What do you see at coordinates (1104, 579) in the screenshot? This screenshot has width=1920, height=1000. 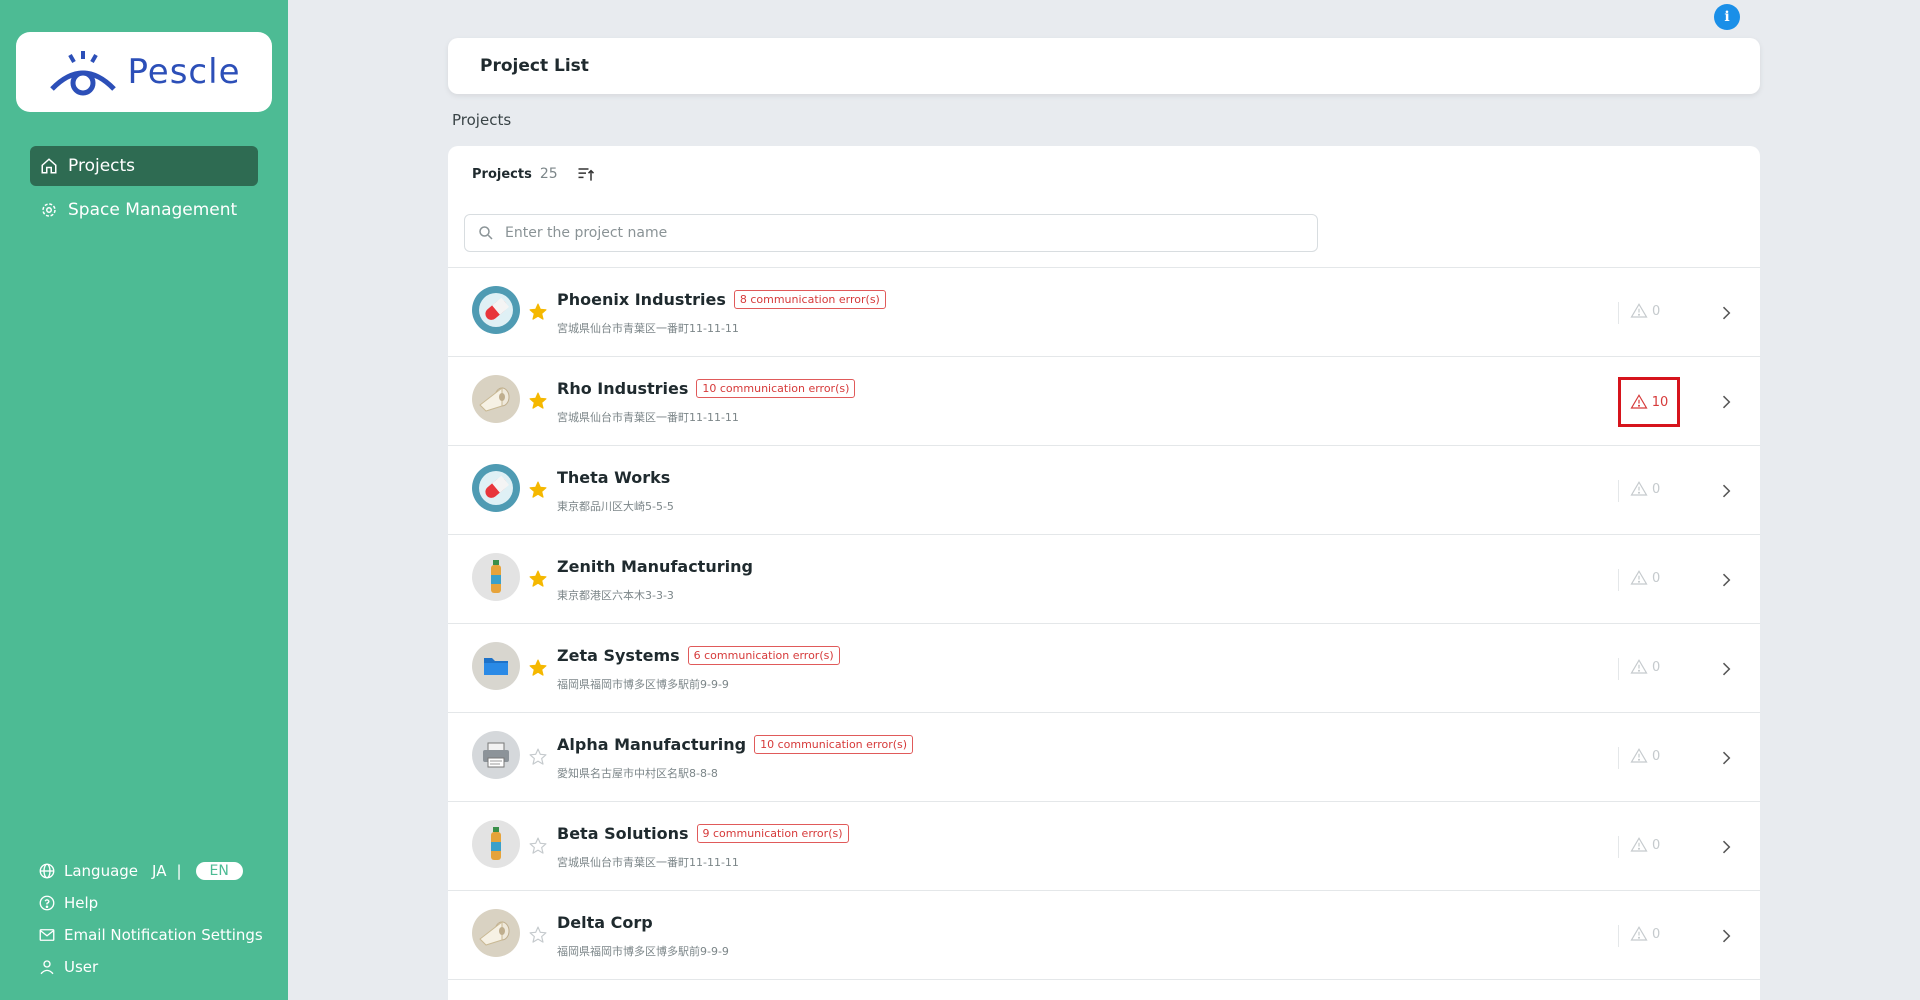 I see `project-row: Zenith Manufacturing 東京都港区六本木3-3-3 0` at bounding box center [1104, 579].